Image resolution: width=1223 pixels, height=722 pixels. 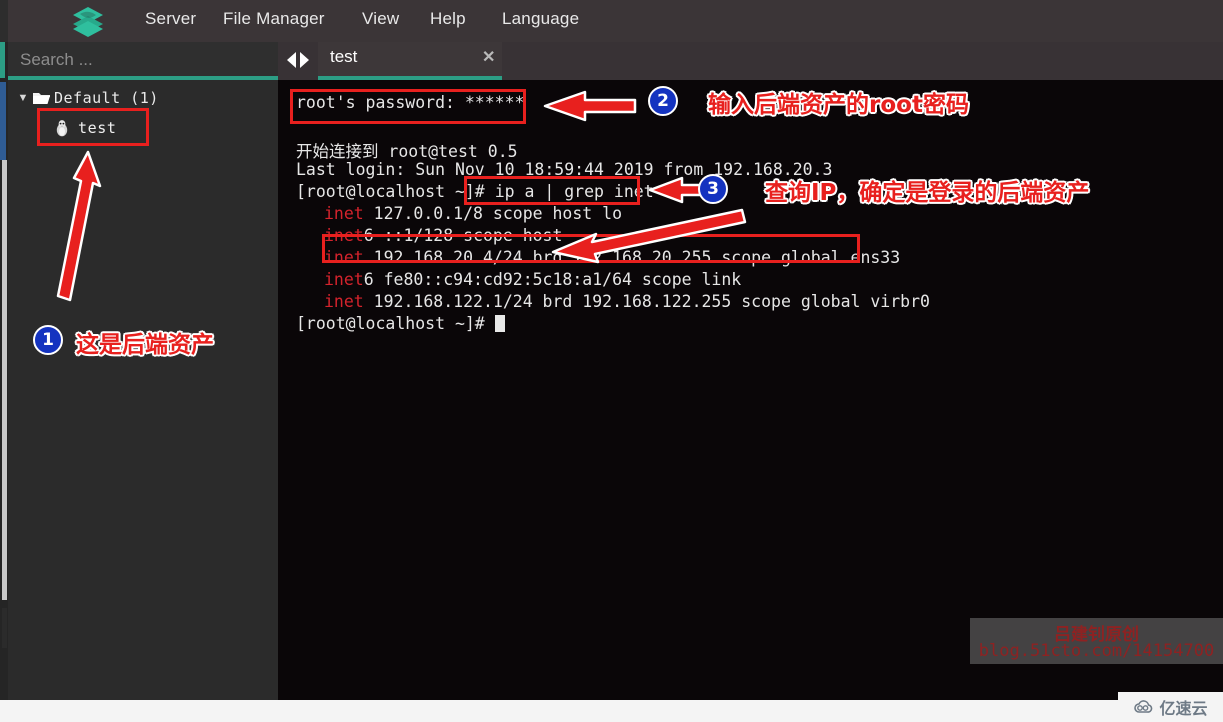 I want to click on tree-group-label: Default (1), so click(x=106, y=98).